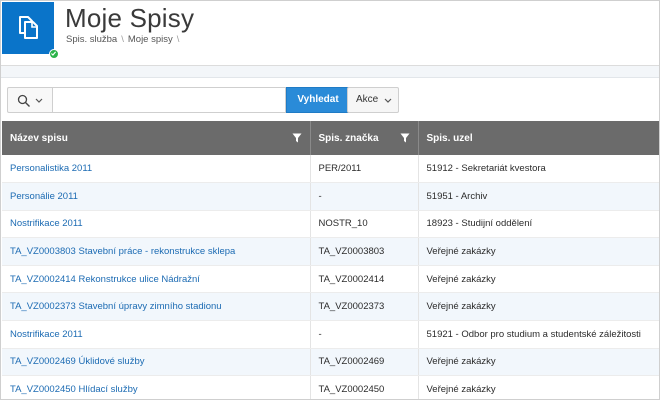 This screenshot has height=400, width=660. Describe the element at coordinates (538, 169) in the screenshot. I see `spis-node-cell: 51912 - Sekretariát kvestora` at that location.